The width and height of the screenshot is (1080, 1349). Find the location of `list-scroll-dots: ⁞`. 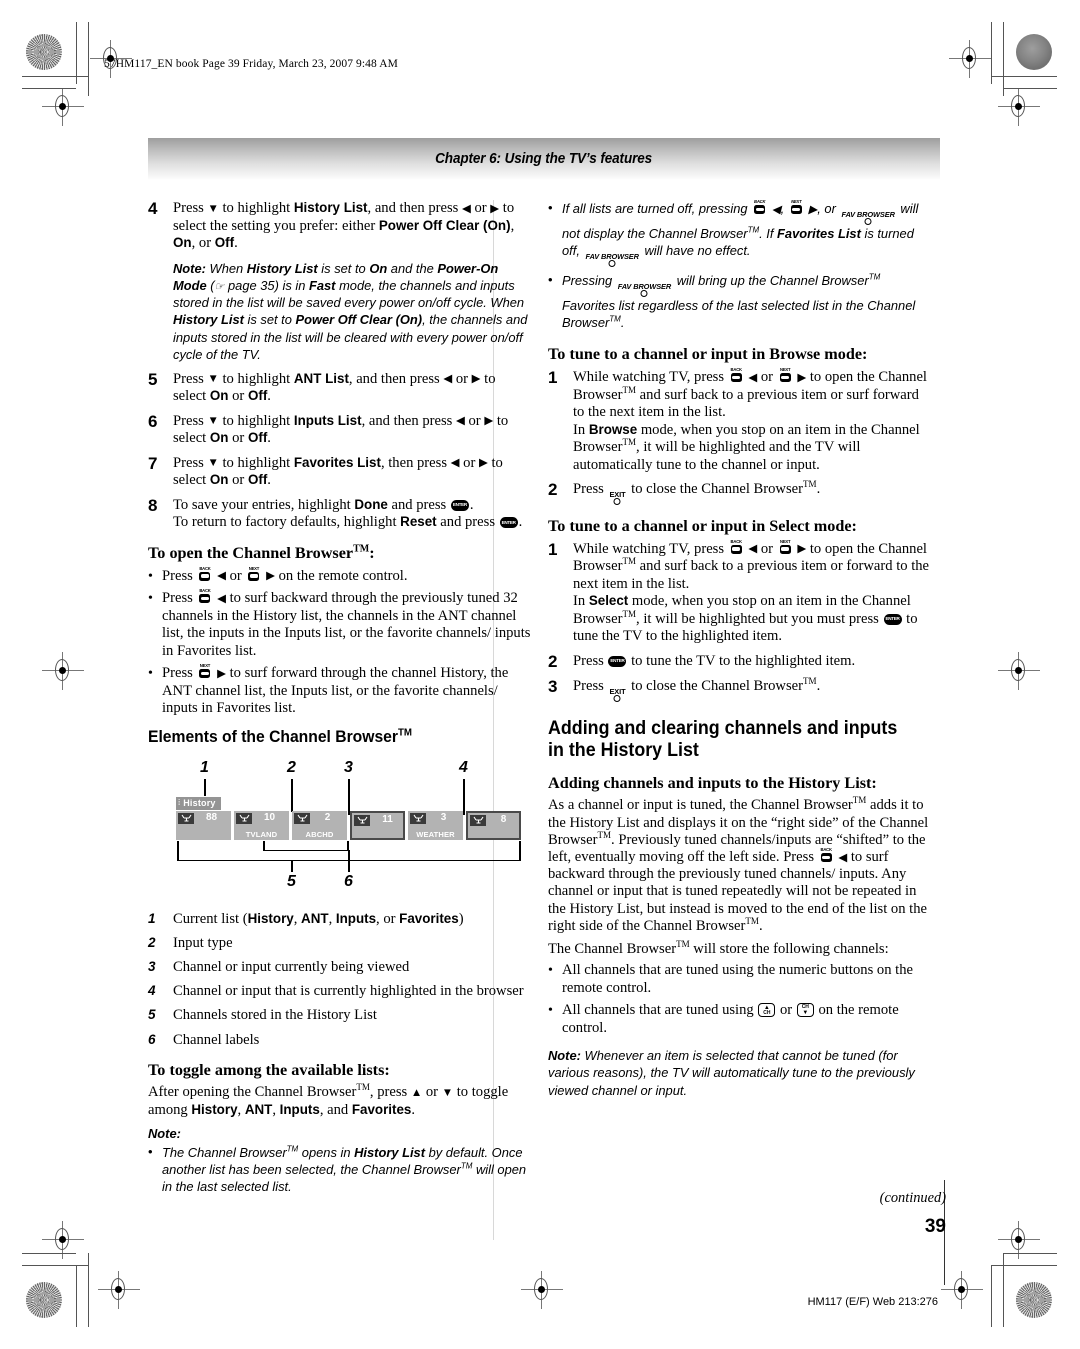

list-scroll-dots: ⁞ is located at coordinates (179, 802).